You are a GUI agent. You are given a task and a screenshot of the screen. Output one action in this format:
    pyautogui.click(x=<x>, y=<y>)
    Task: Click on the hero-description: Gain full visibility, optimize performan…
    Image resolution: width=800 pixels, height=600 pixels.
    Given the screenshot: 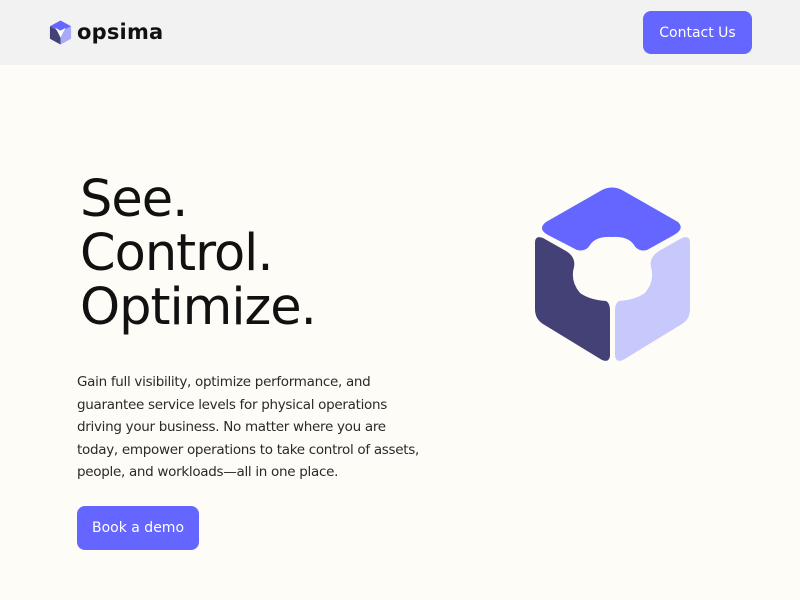 What is the action you would take?
    pyautogui.click(x=248, y=427)
    